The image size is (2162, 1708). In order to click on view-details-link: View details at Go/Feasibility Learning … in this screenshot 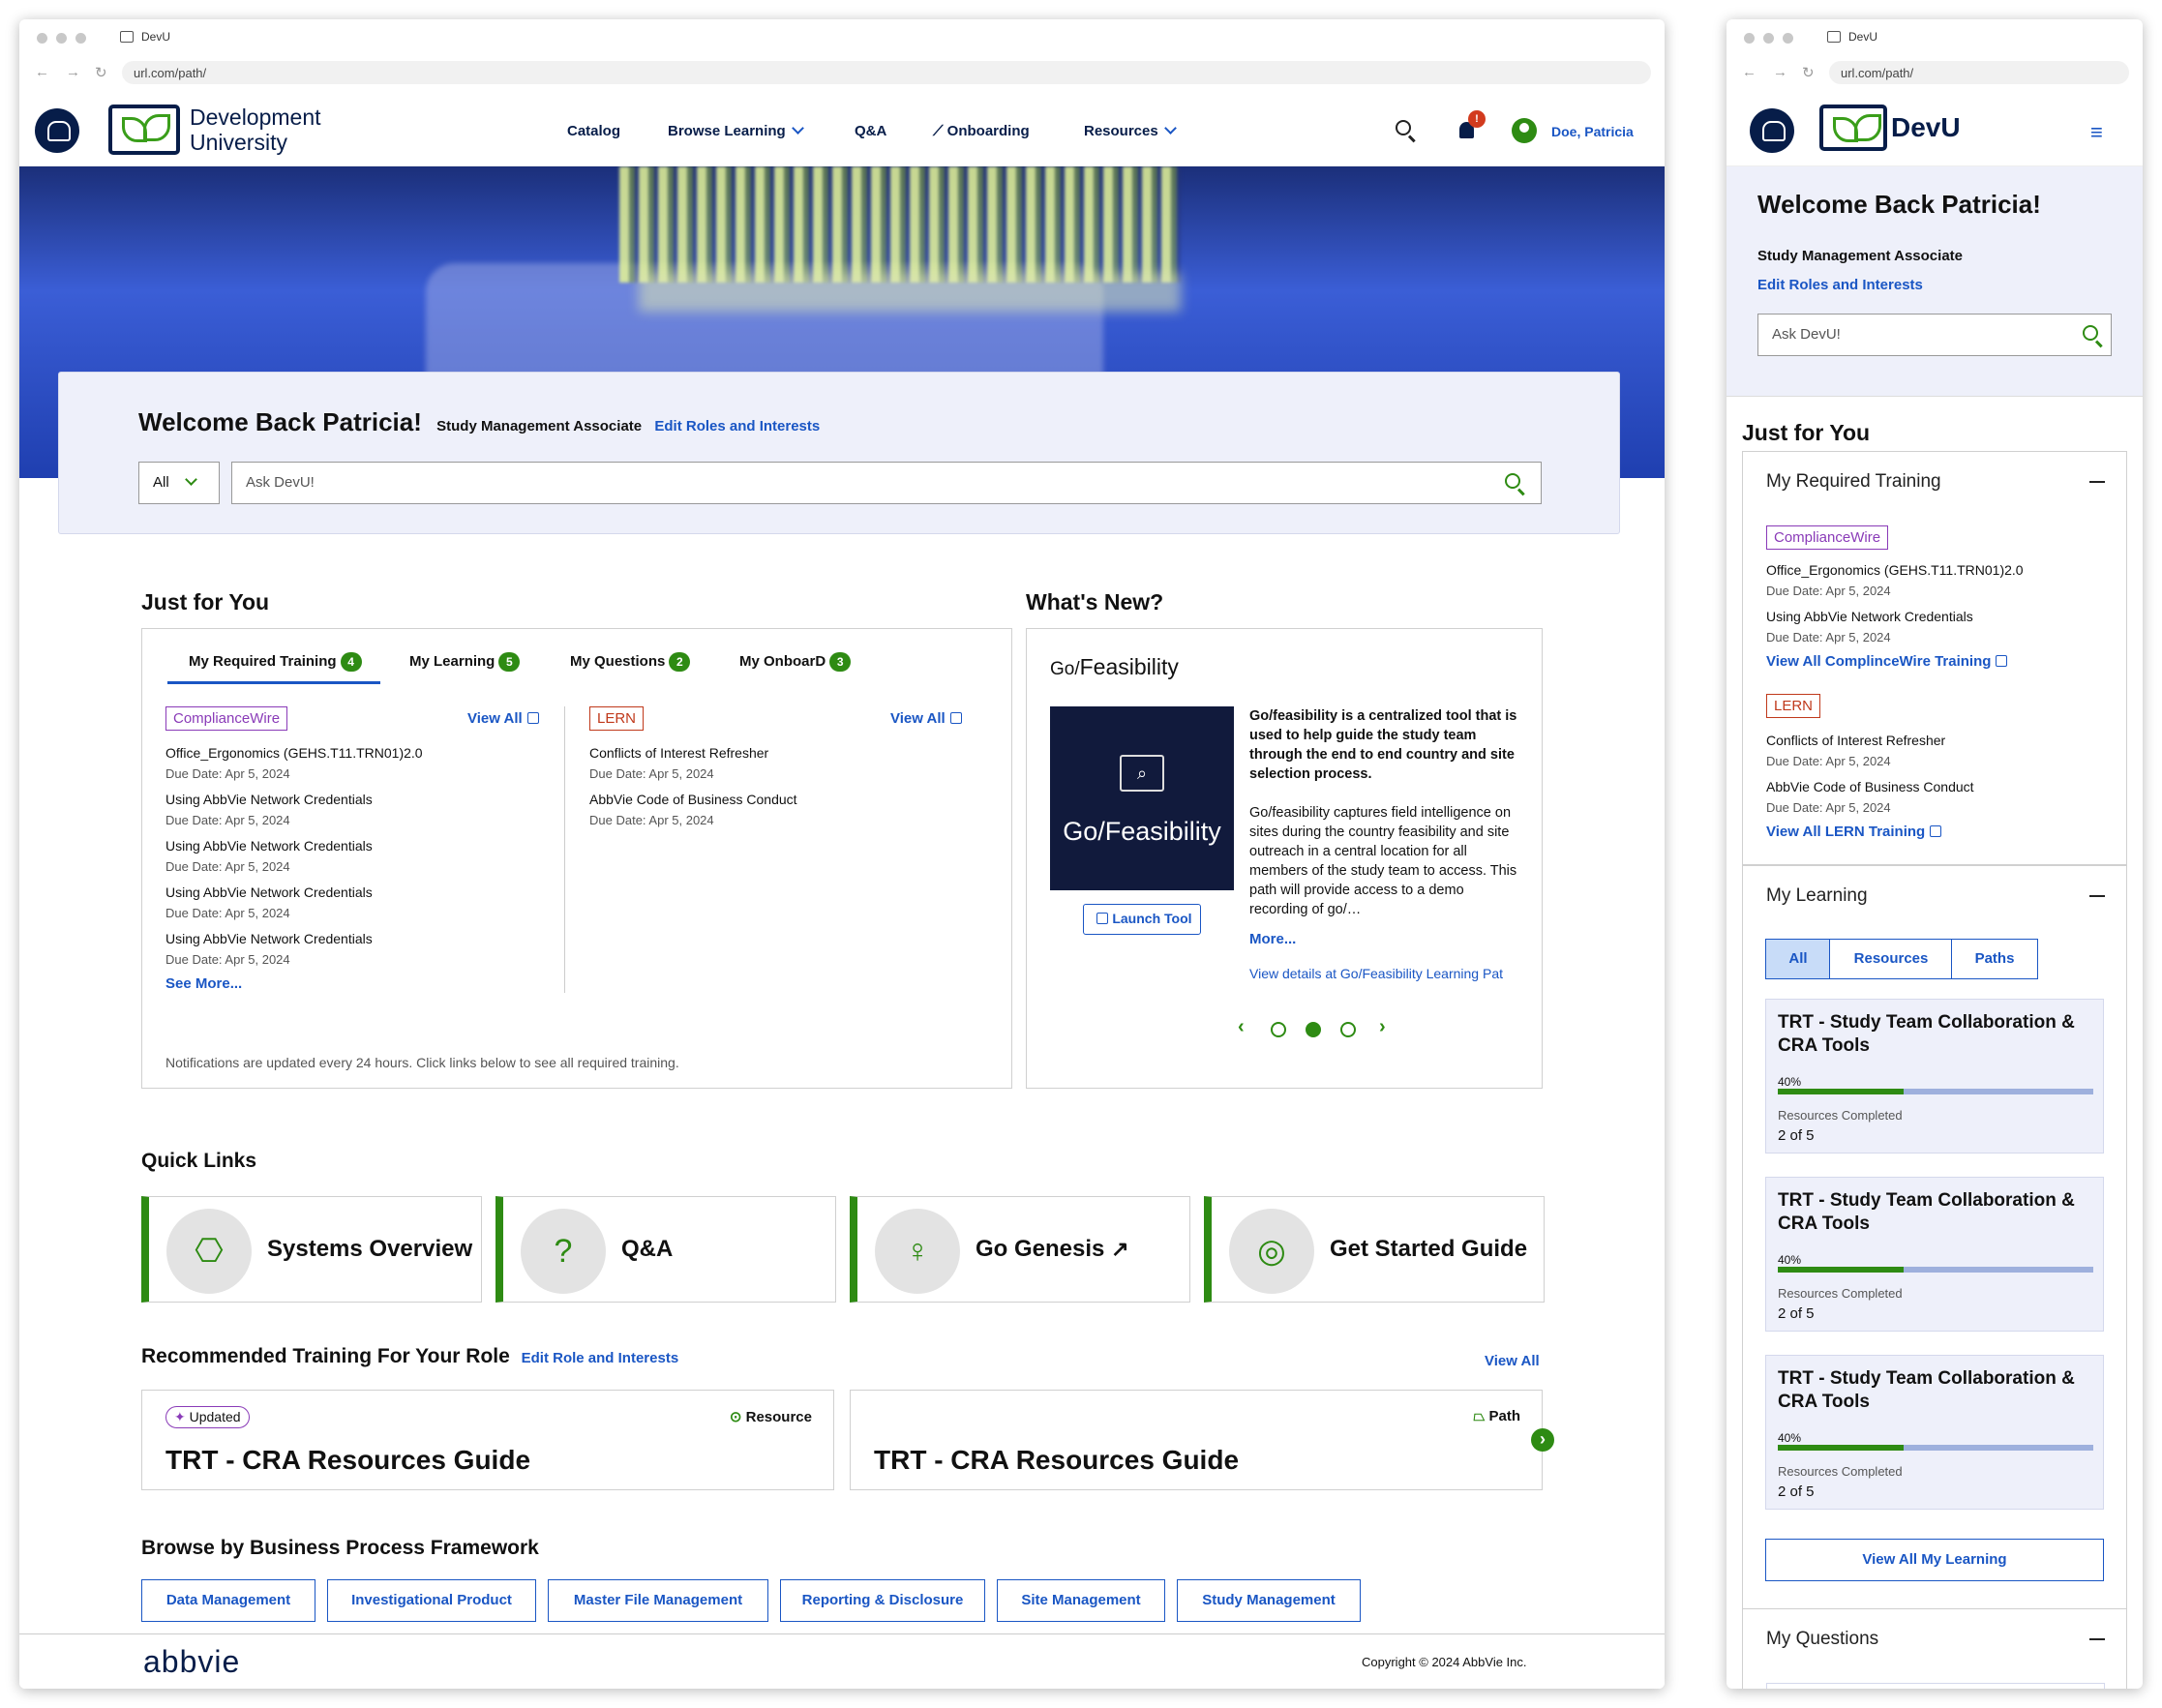, I will do `click(1376, 974)`.